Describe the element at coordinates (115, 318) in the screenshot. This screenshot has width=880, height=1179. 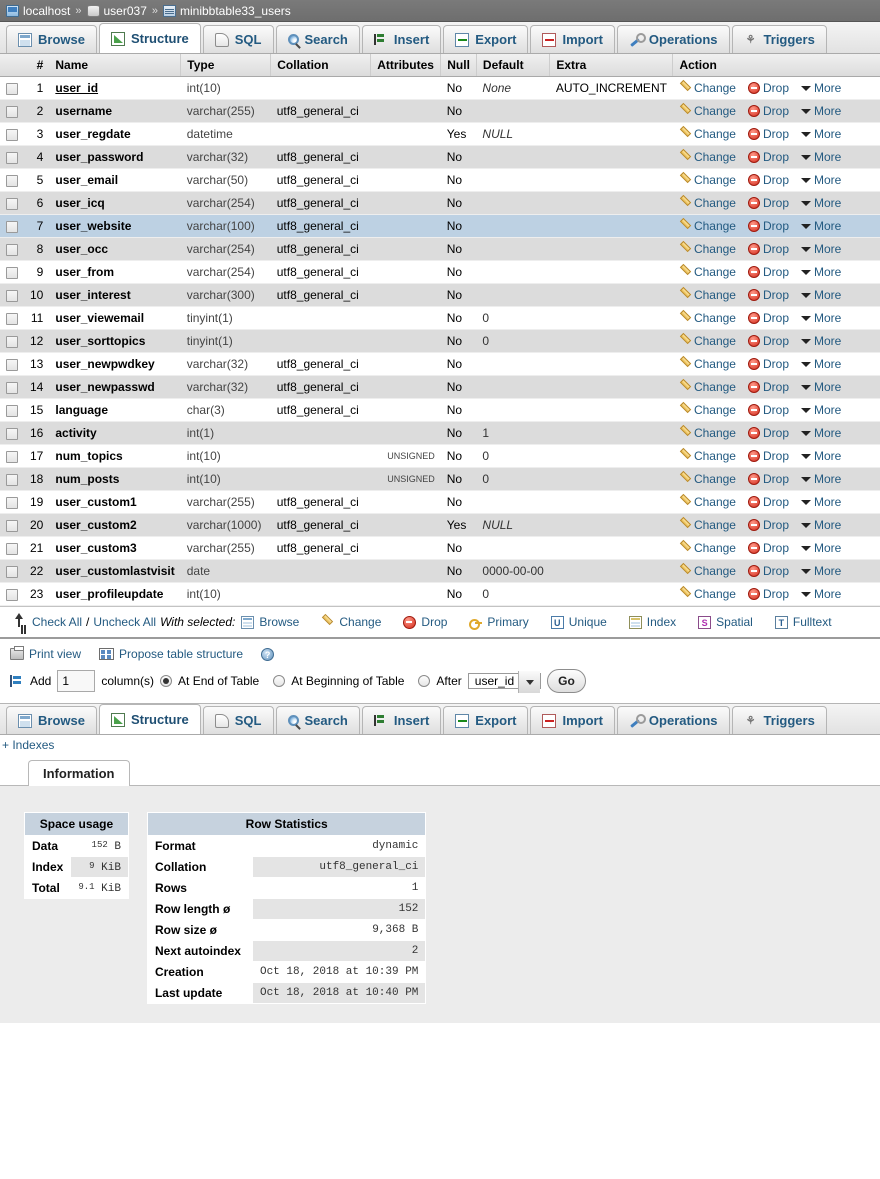
I see `column-name-cell: user_viewemail` at that location.